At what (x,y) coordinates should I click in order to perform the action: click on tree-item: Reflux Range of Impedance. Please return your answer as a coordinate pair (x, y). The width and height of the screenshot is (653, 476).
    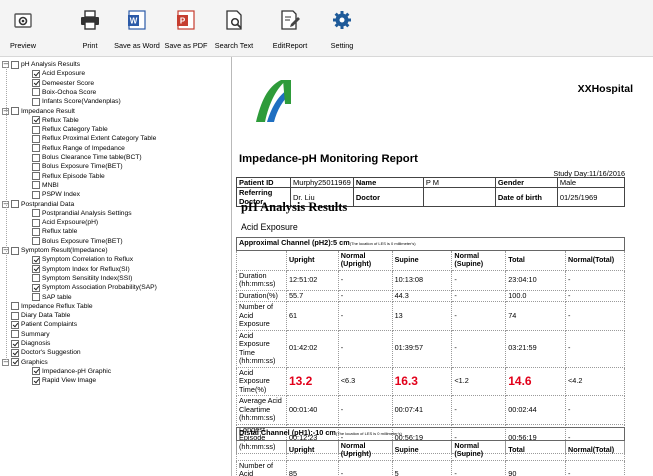
    Looking at the image, I should click on (78, 148).